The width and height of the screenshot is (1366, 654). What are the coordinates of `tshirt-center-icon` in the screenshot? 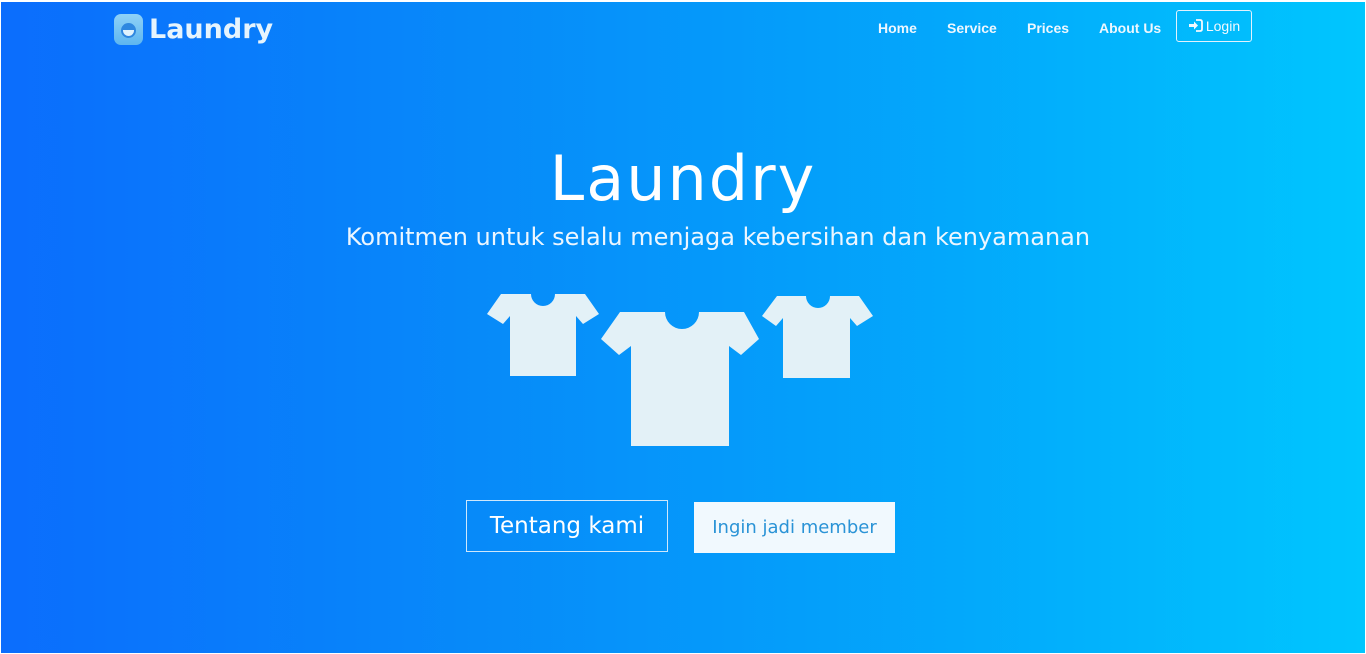 It's located at (680, 379).